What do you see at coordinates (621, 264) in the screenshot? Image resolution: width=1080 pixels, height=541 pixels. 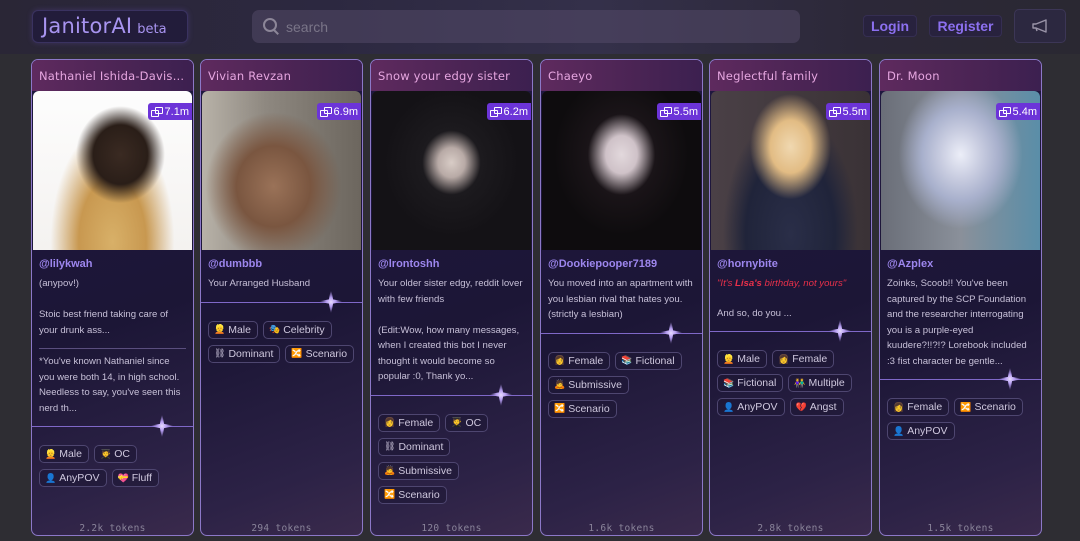 I see `creator-link: @Dookiepooper7189` at bounding box center [621, 264].